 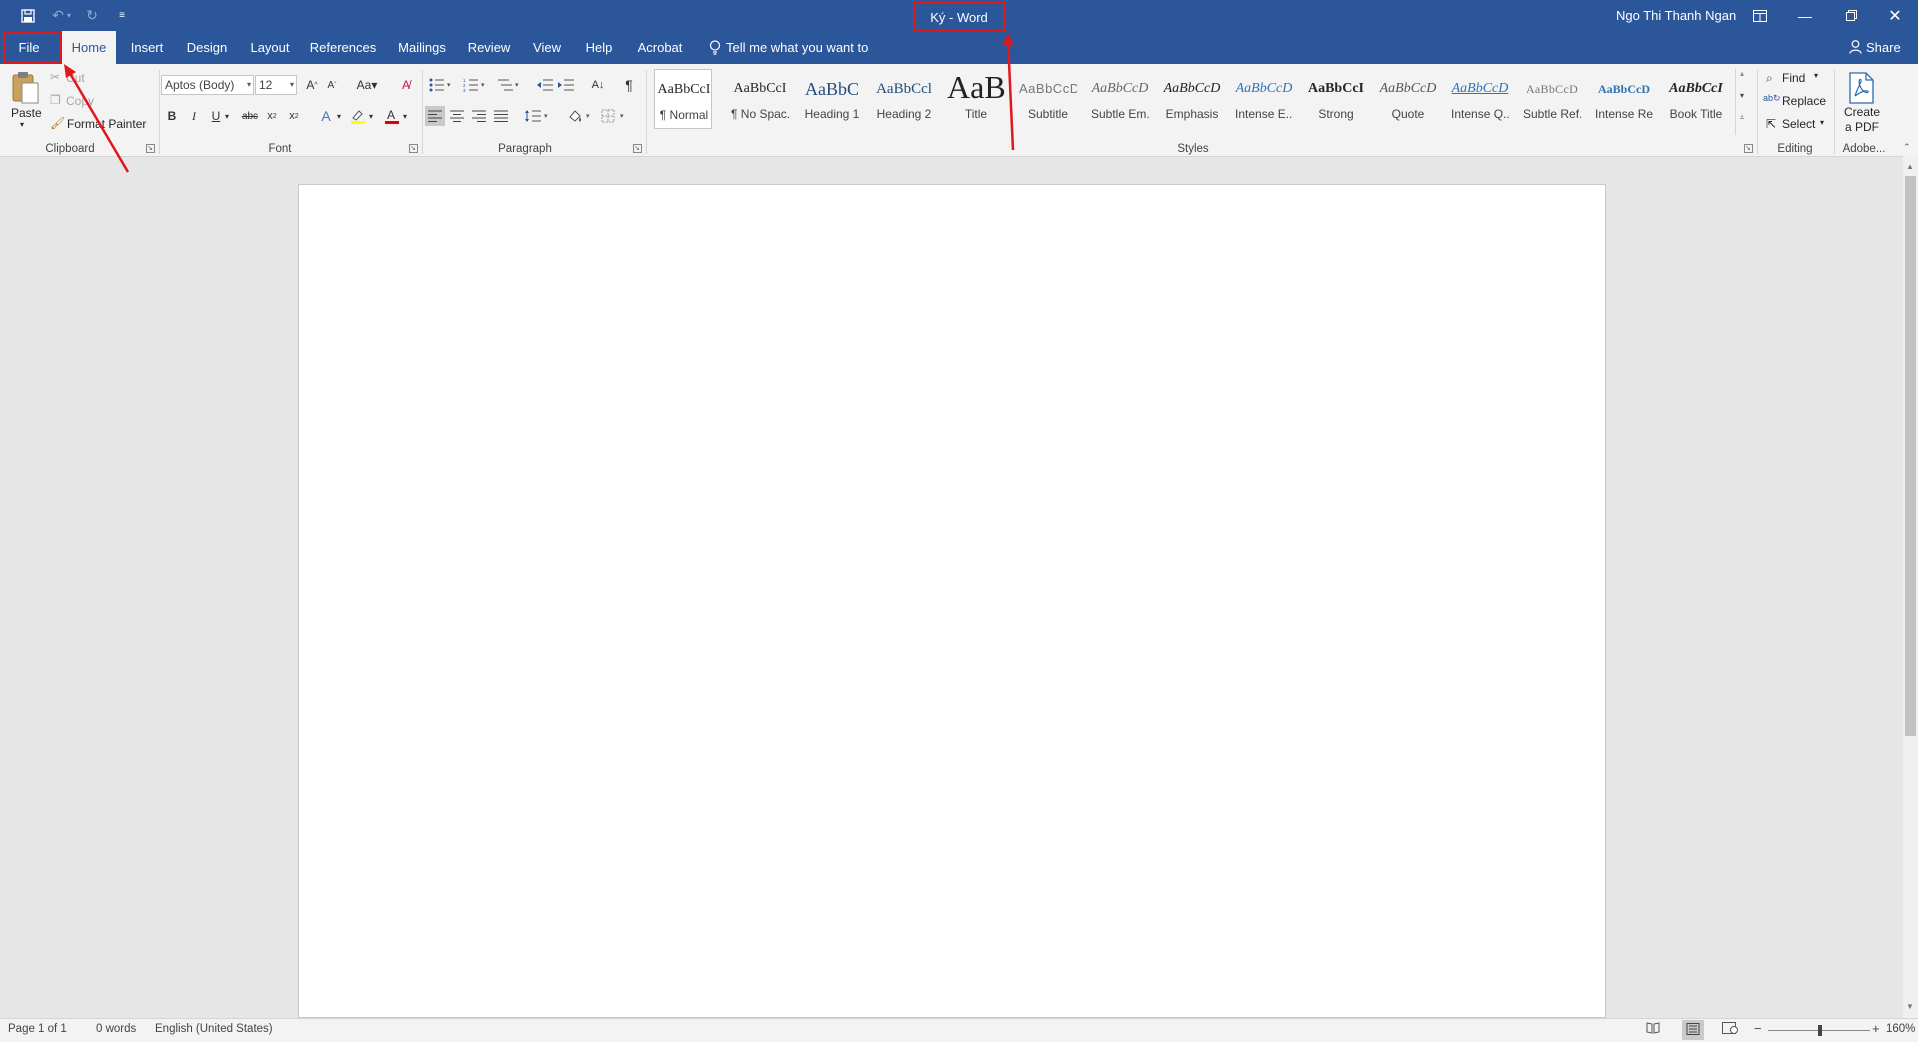 What do you see at coordinates (1793, 78) in the screenshot?
I see `find-button: Find` at bounding box center [1793, 78].